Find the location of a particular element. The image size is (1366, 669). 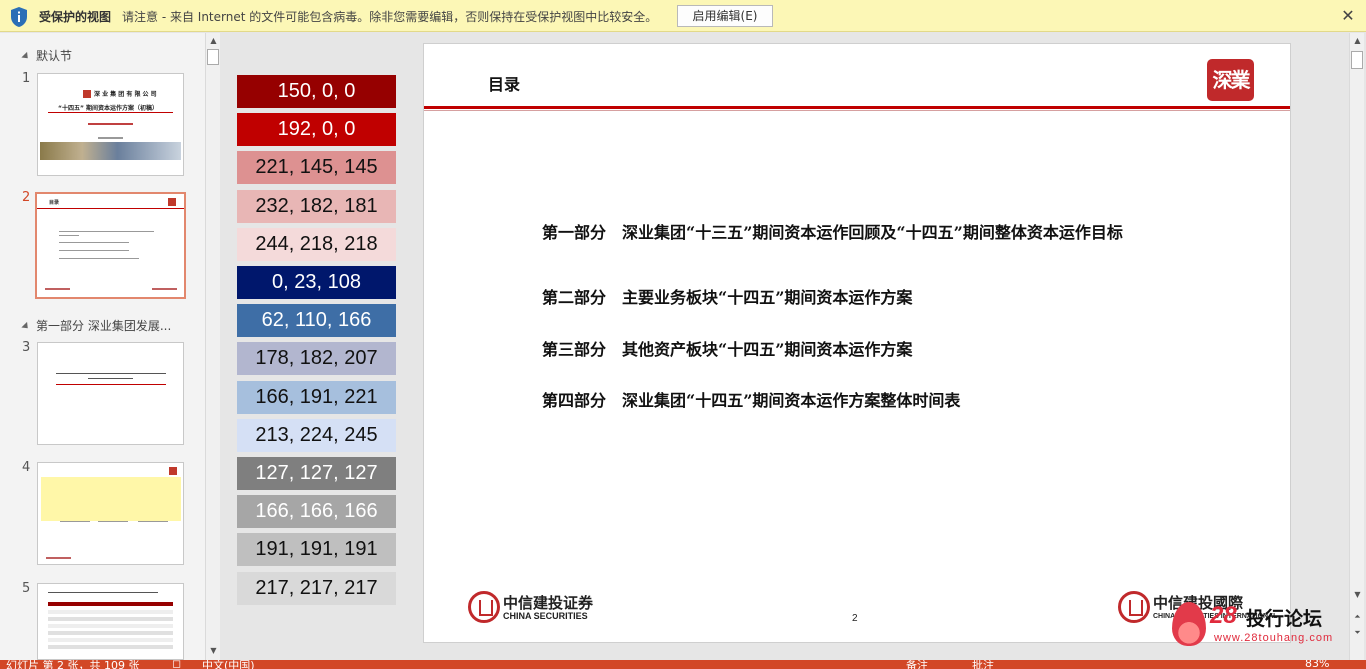

color-swatch: 166, 191, 221 is located at coordinates (316, 397).